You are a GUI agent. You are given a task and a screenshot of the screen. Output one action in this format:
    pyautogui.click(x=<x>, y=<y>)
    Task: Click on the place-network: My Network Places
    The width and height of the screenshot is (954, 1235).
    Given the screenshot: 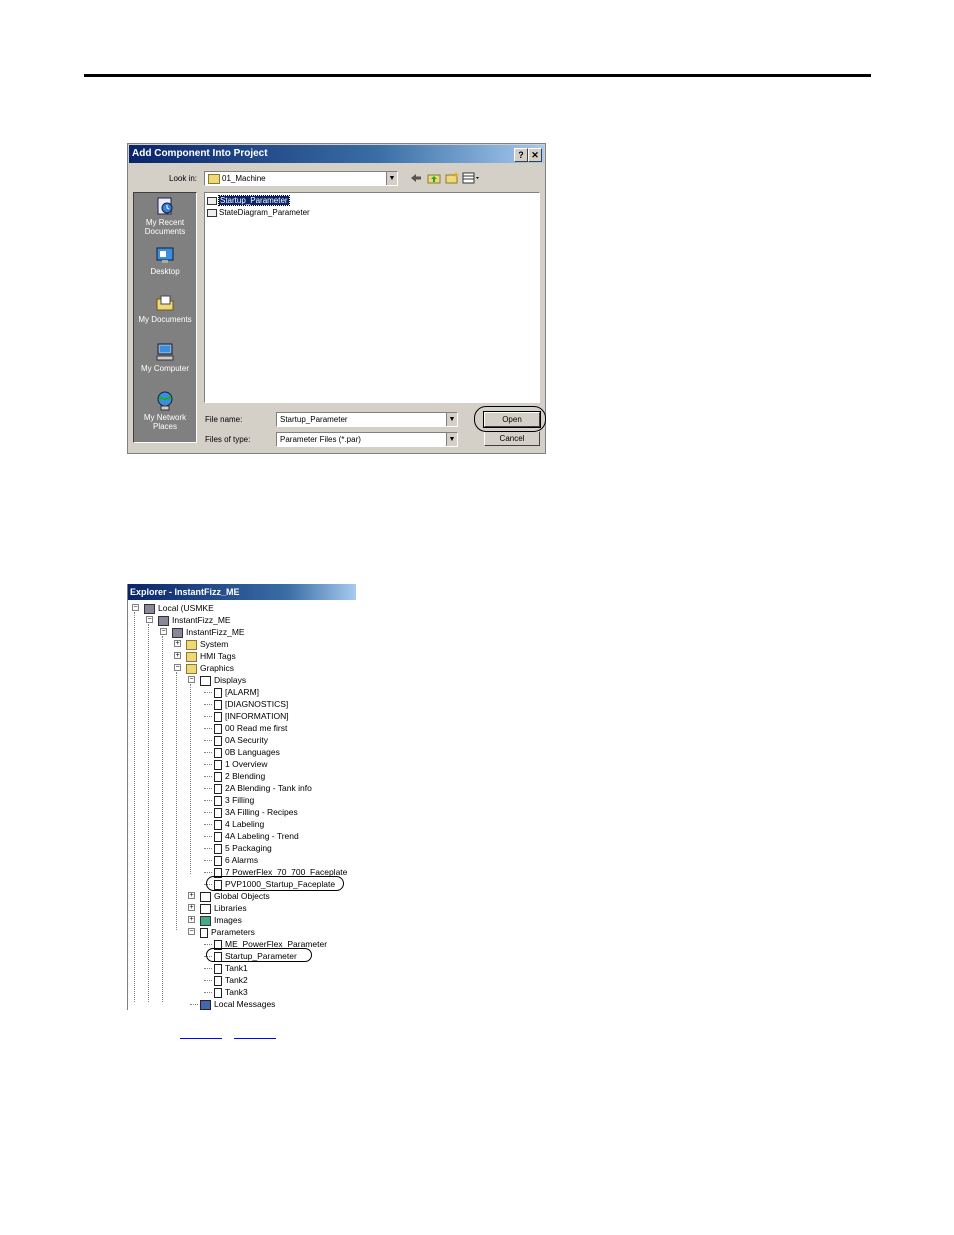 What is the action you would take?
    pyautogui.click(x=165, y=411)
    